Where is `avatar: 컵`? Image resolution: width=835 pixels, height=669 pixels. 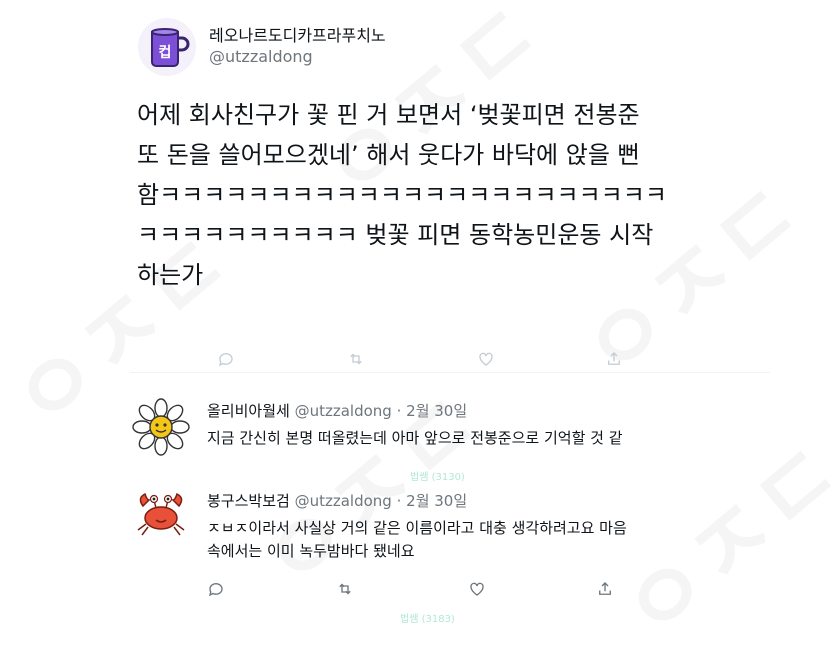
avatar: 컵 is located at coordinates (167, 47).